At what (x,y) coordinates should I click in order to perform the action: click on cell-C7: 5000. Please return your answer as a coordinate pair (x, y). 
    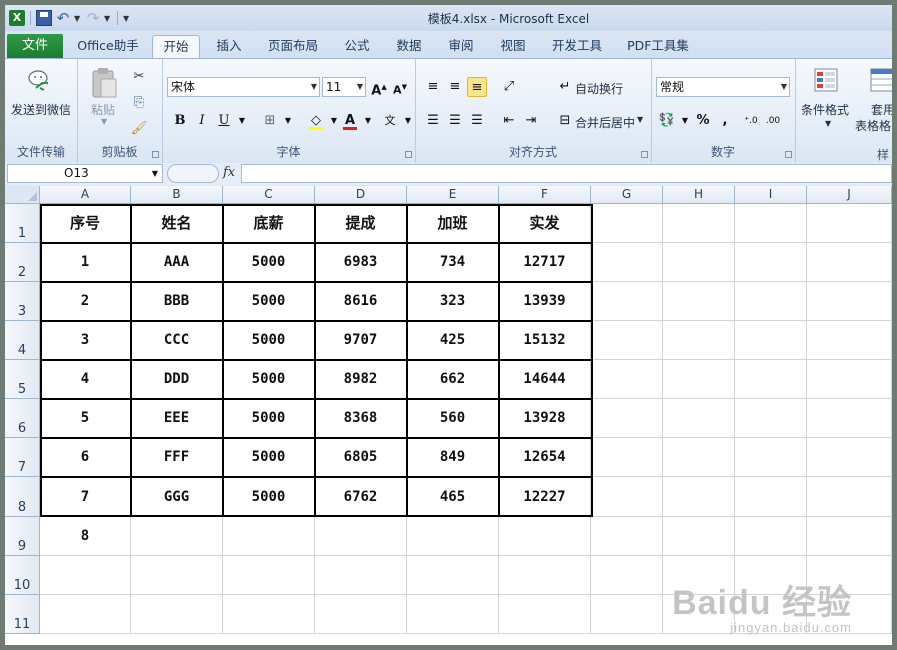
    Looking at the image, I should click on (269, 457).